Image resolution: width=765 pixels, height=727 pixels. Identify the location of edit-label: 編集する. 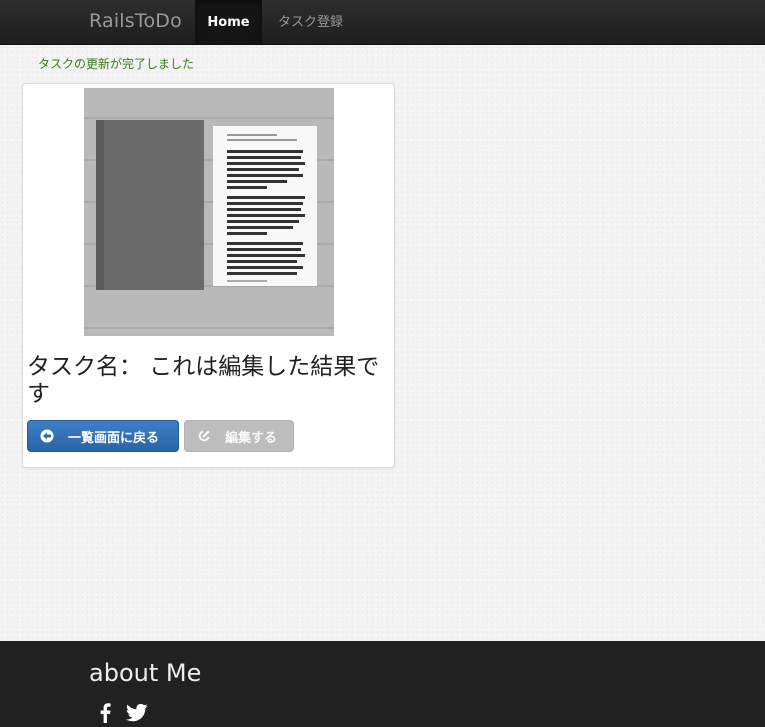
(251, 438).